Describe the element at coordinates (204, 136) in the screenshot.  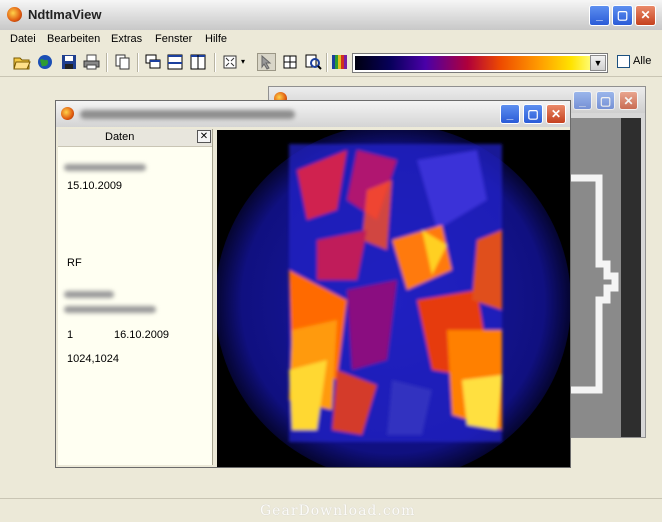
I see `close-icon: ✕` at that location.